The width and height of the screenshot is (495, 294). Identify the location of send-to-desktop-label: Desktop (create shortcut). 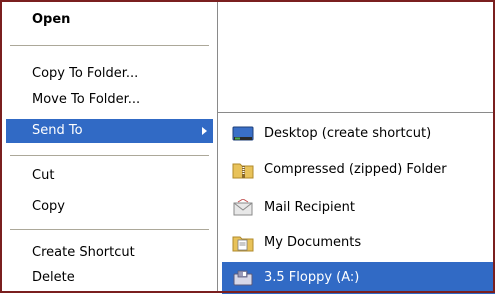
(348, 133).